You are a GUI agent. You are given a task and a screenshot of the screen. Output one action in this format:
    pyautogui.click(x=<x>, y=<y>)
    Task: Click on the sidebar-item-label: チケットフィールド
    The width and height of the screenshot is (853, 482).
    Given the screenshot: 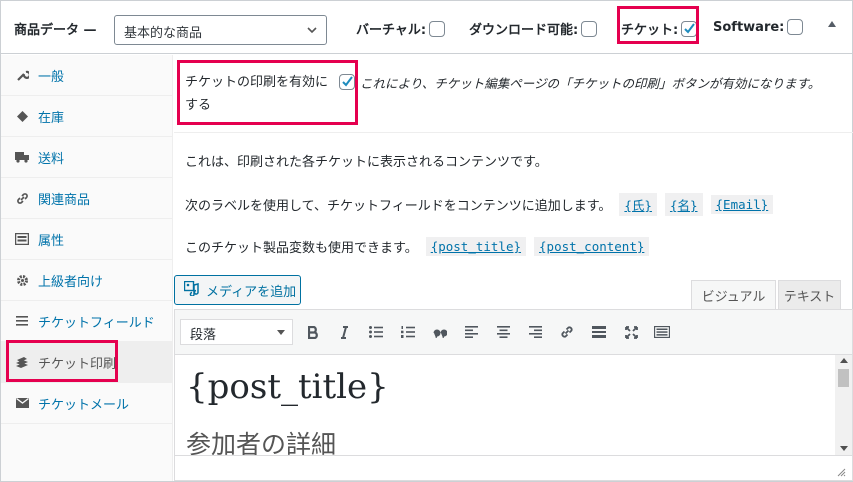 What is the action you would take?
    pyautogui.click(x=96, y=323)
    